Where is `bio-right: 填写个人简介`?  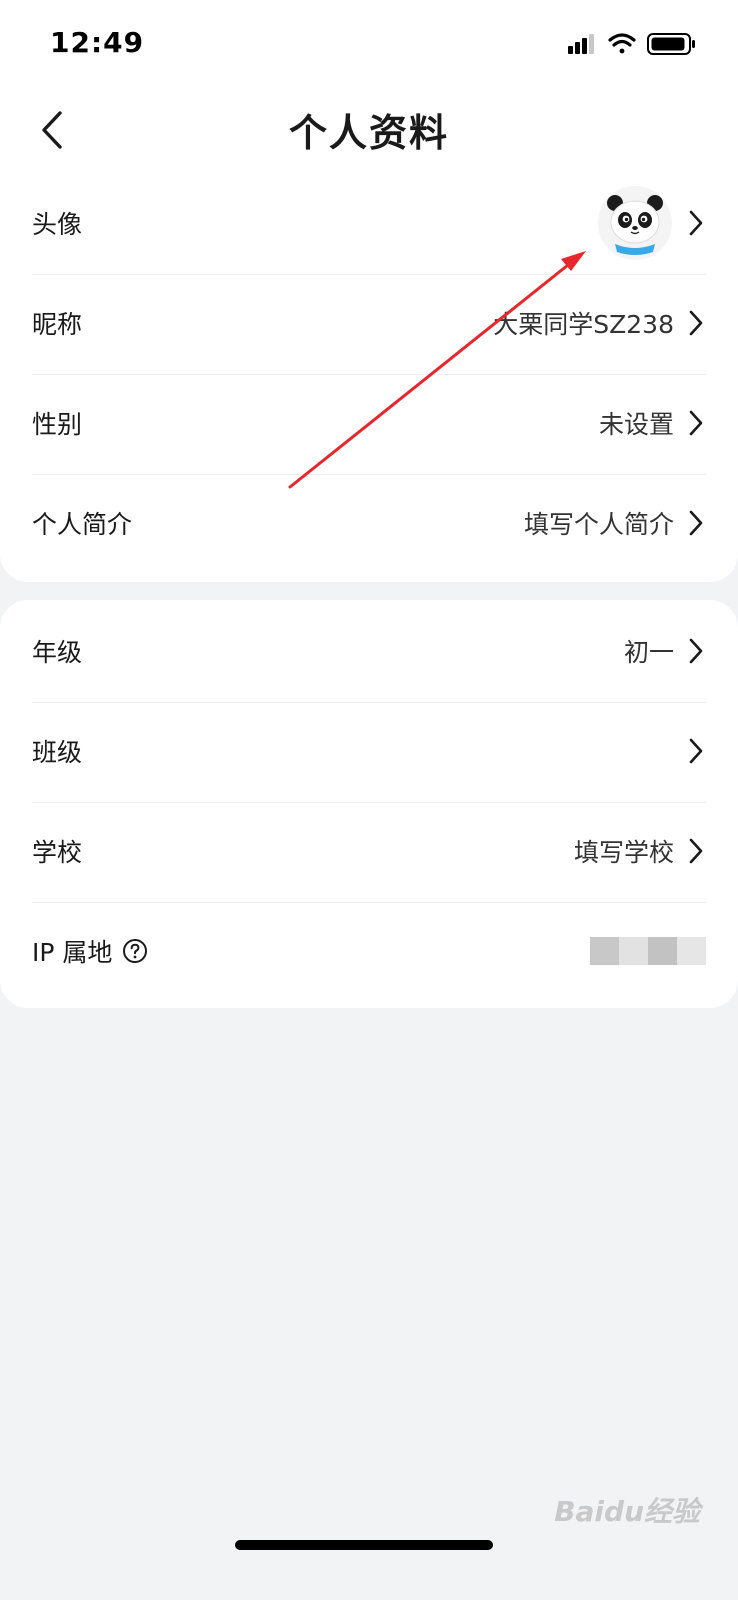
bio-right: 填写个人简介 is located at coordinates (615, 523).